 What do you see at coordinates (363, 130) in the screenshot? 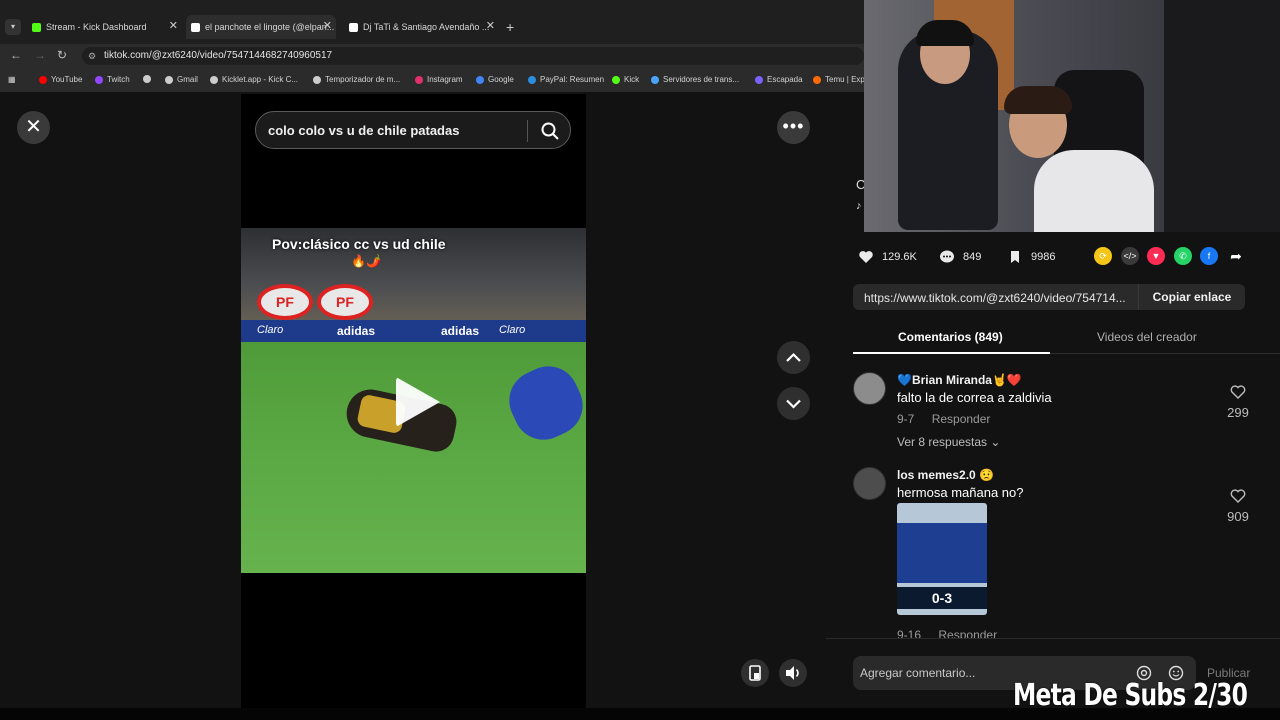
I see `search-input: colo colo vs u de chile patadas` at bounding box center [363, 130].